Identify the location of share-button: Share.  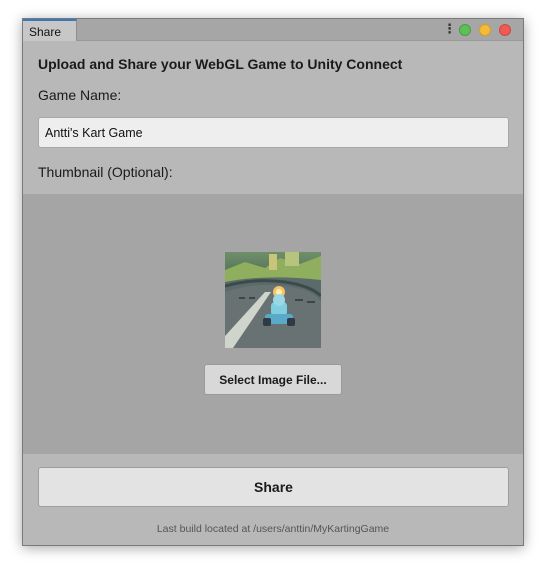
(273, 487).